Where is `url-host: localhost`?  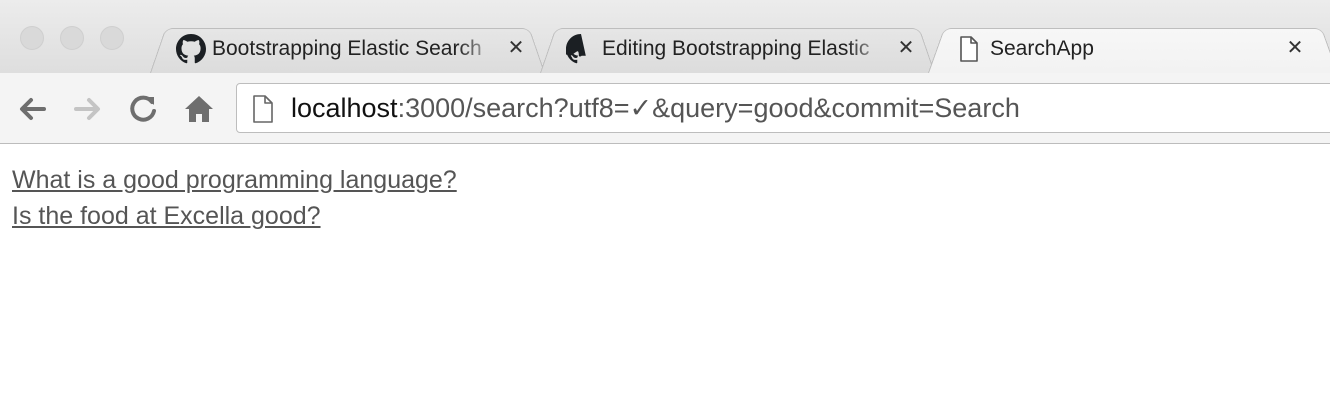
url-host: localhost is located at coordinates (344, 108).